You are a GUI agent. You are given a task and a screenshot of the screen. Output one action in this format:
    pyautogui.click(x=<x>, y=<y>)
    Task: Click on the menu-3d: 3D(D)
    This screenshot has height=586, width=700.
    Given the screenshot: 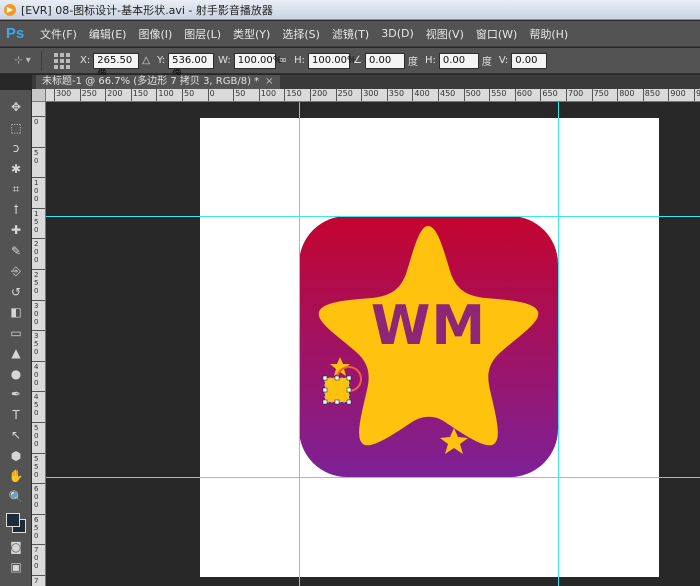 What is the action you would take?
    pyautogui.click(x=397, y=33)
    